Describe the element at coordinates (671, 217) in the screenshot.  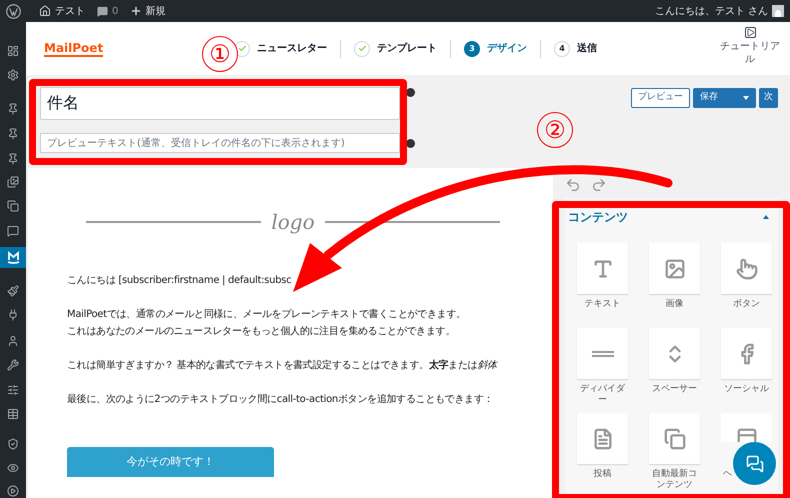
I see `panel-header: コンテンツ` at that location.